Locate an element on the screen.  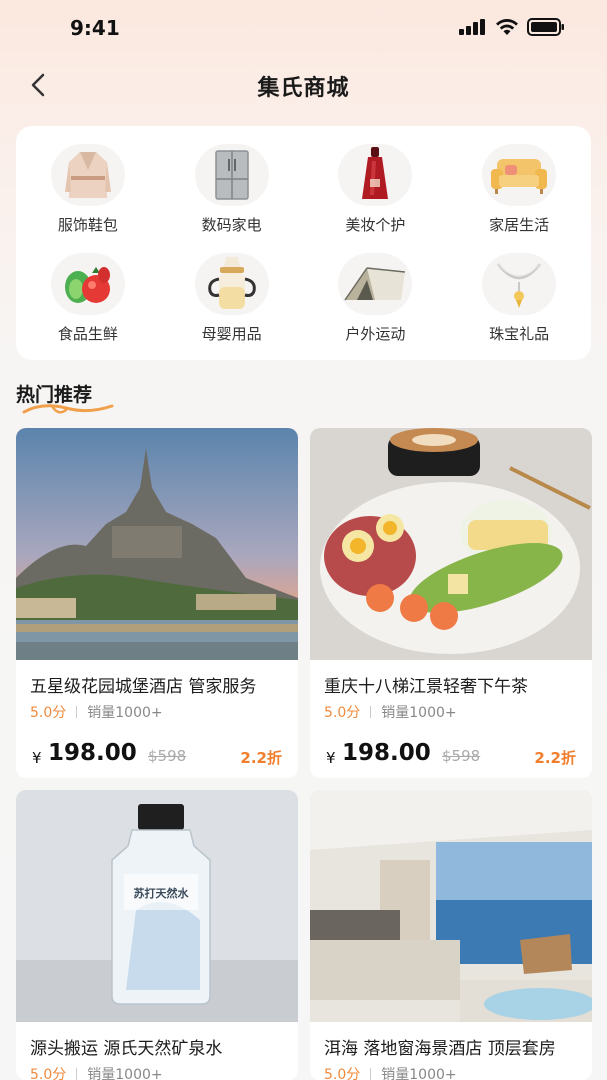
status-time: 9:41 is located at coordinates (95, 28).